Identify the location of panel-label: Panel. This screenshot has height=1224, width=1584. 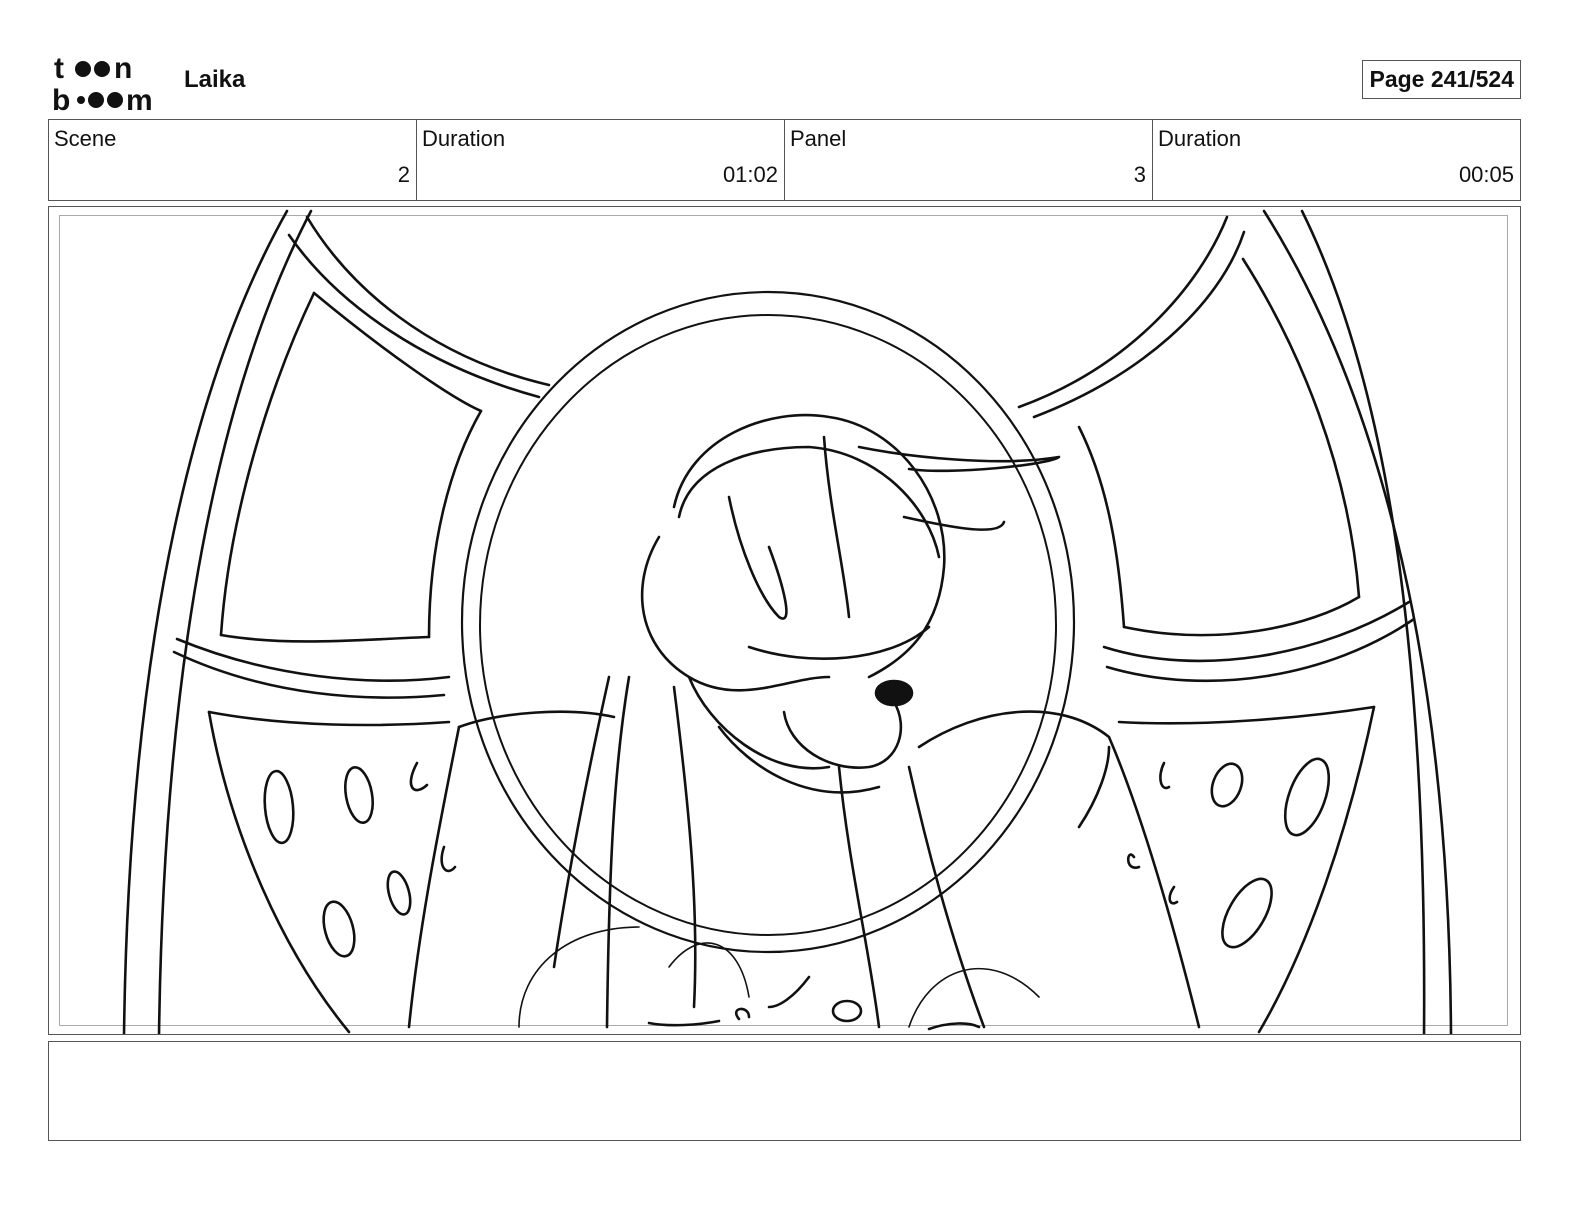
(818, 138).